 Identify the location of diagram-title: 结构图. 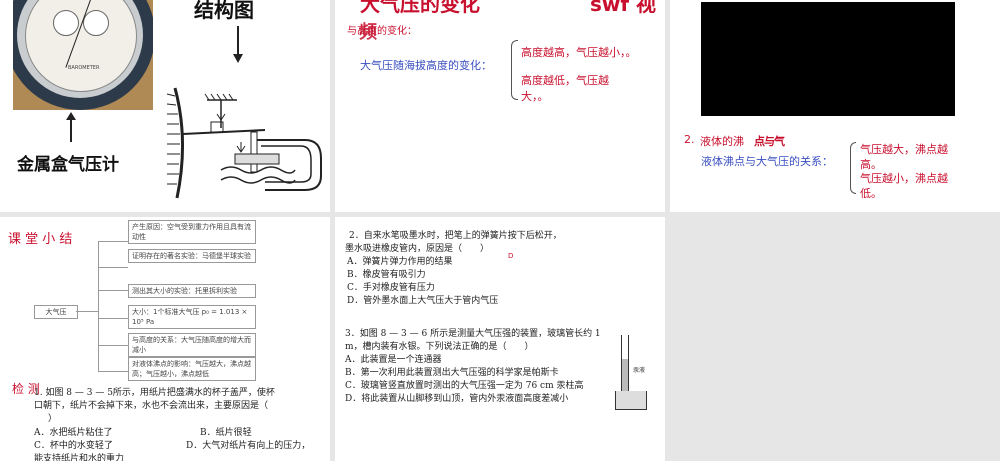
(224, 11).